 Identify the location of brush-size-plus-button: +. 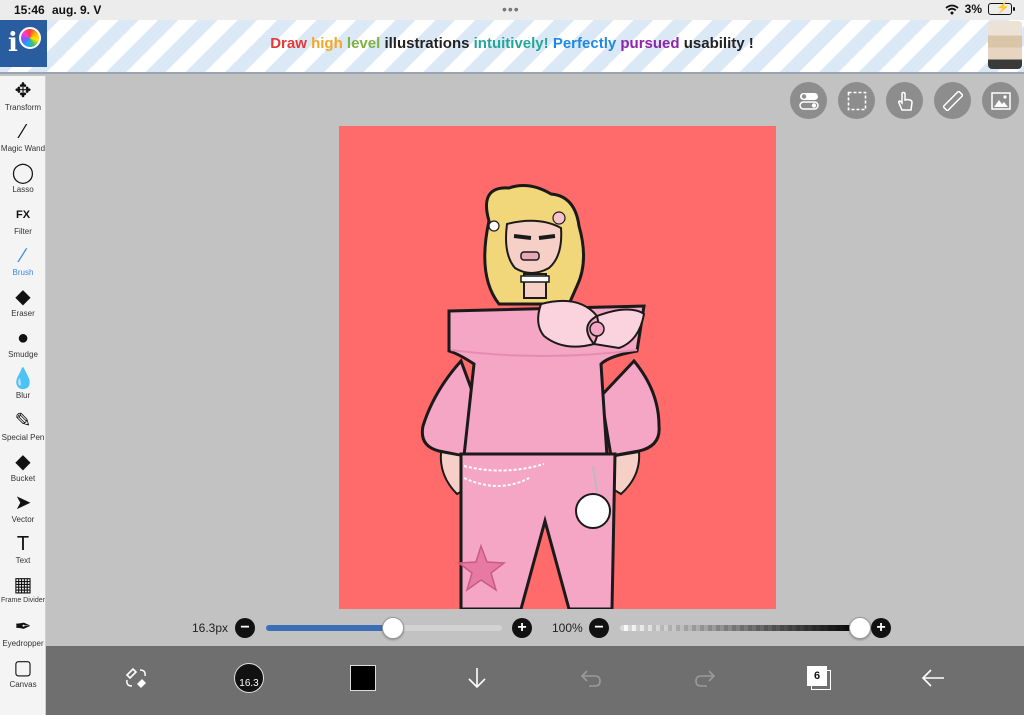
(522, 628).